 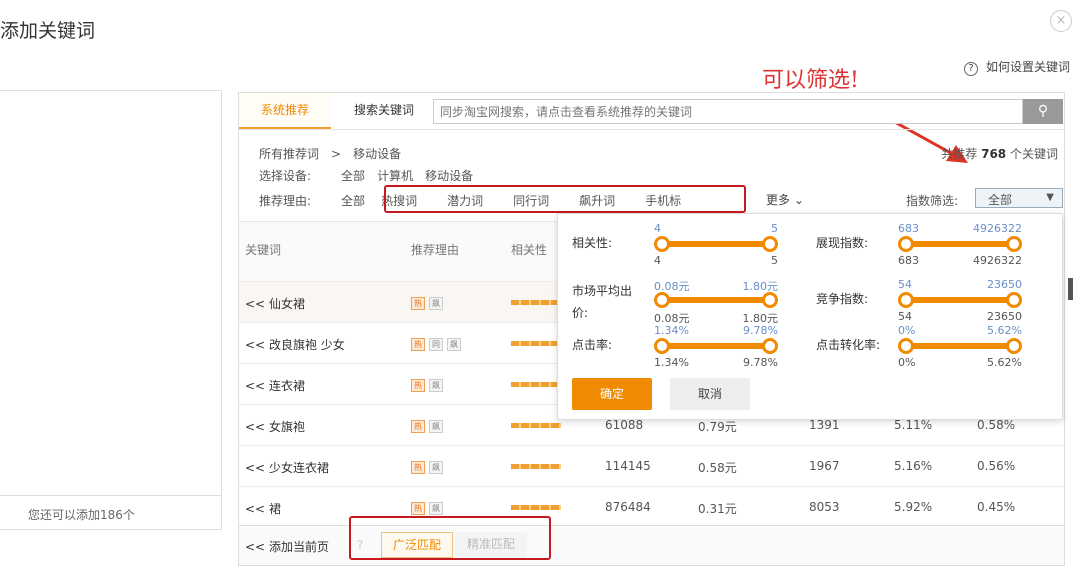 I want to click on cancel-button: 取消, so click(x=710, y=394).